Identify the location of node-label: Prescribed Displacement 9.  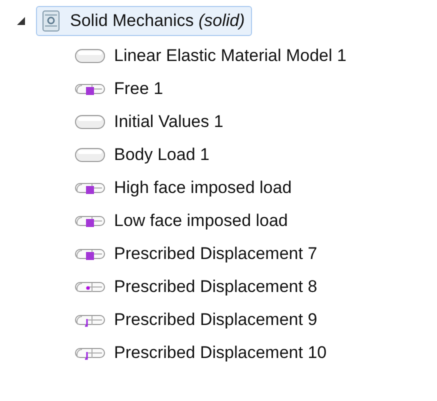
(216, 319).